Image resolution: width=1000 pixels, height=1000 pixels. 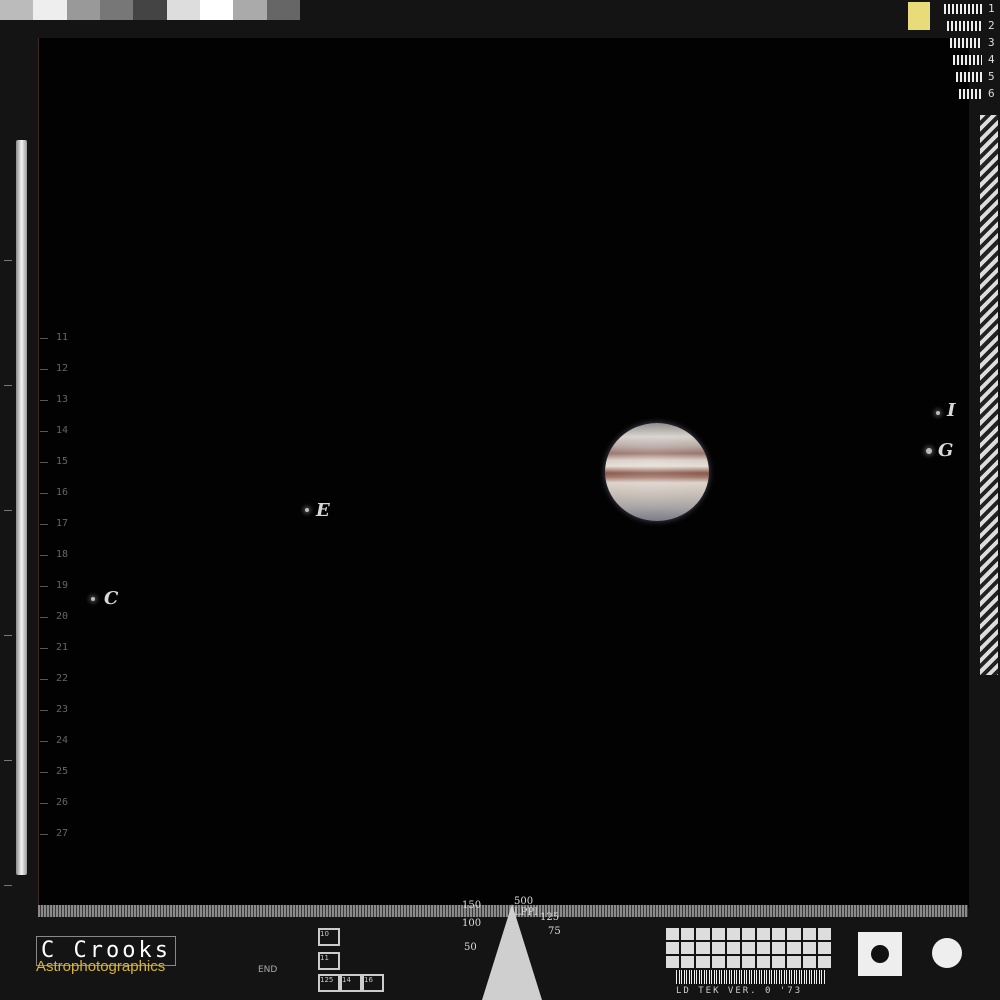 I want to click on scale-label: 21, so click(x=62, y=647).